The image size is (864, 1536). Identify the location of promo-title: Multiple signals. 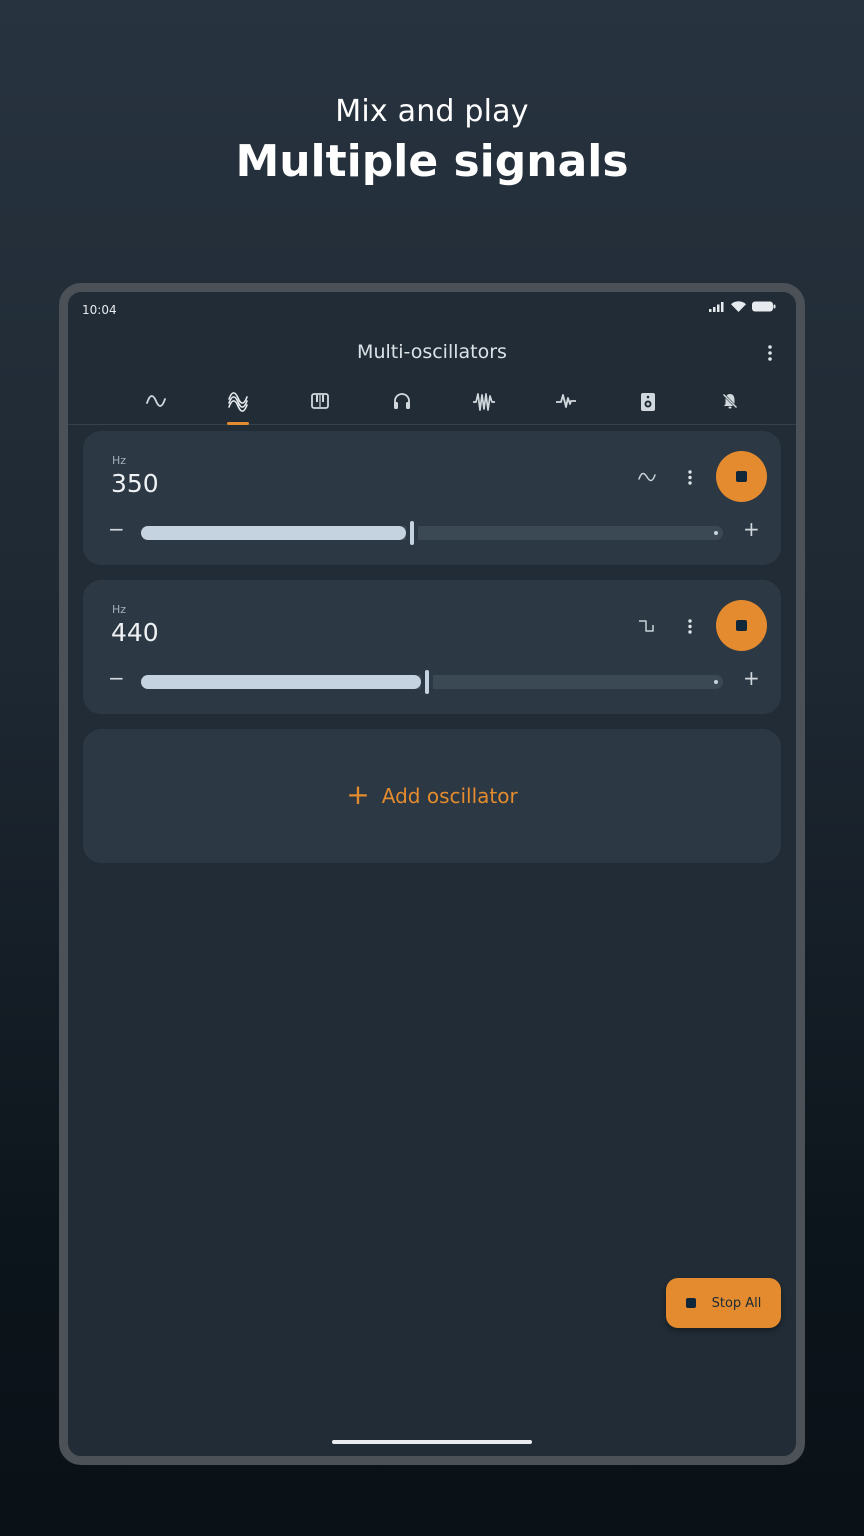
(432, 161).